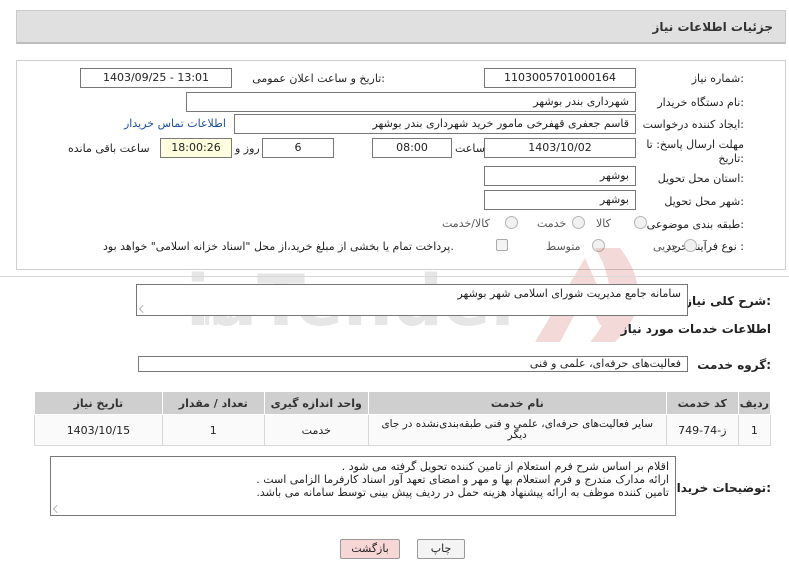  Describe the element at coordinates (560, 148) in the screenshot. I see `deadline-date-field: 1403/10/02` at that location.